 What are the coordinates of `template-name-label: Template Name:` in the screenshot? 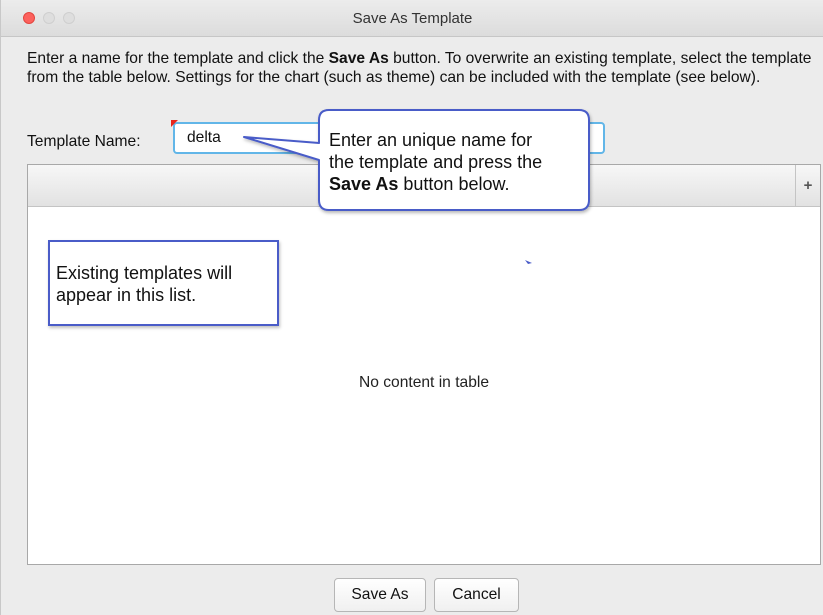 It's located at (84, 141).